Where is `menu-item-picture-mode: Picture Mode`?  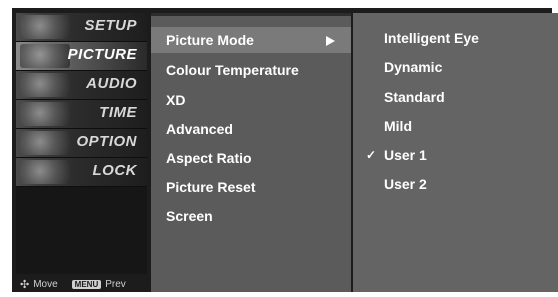 menu-item-picture-mode: Picture Mode is located at coordinates (251, 40).